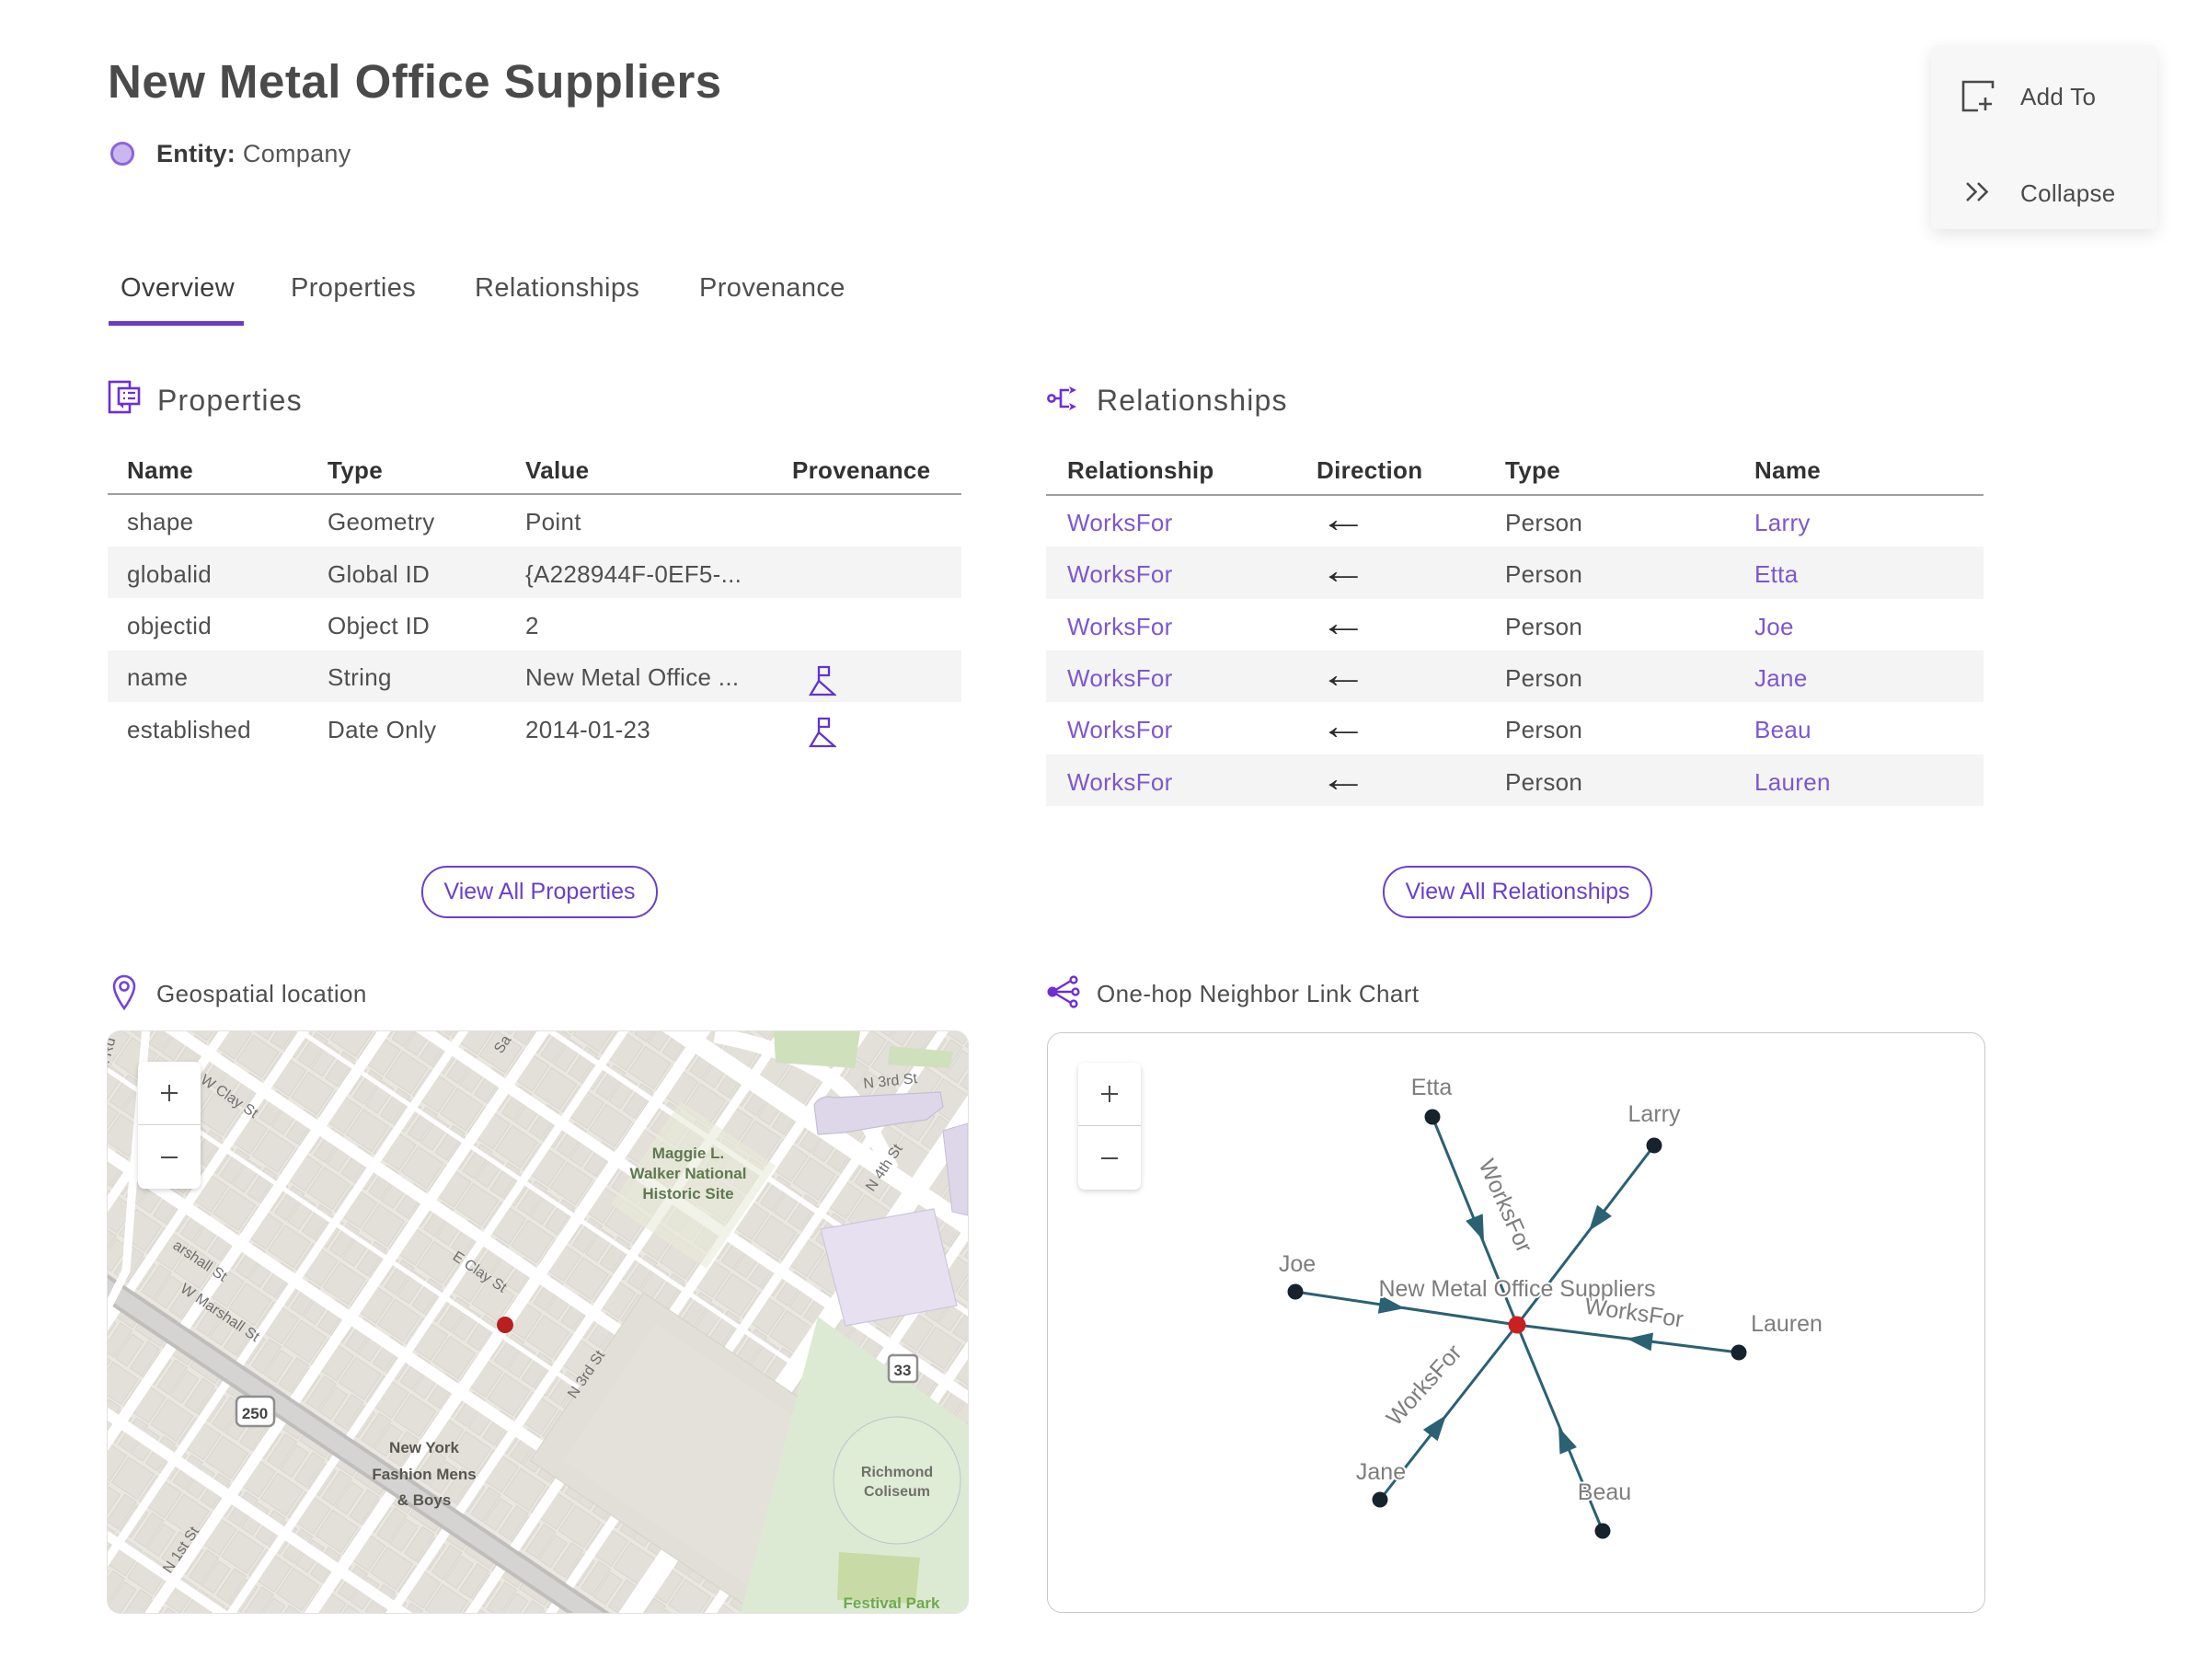  Describe the element at coordinates (424, 1500) in the screenshot. I see `svg-text: & Boys` at that location.